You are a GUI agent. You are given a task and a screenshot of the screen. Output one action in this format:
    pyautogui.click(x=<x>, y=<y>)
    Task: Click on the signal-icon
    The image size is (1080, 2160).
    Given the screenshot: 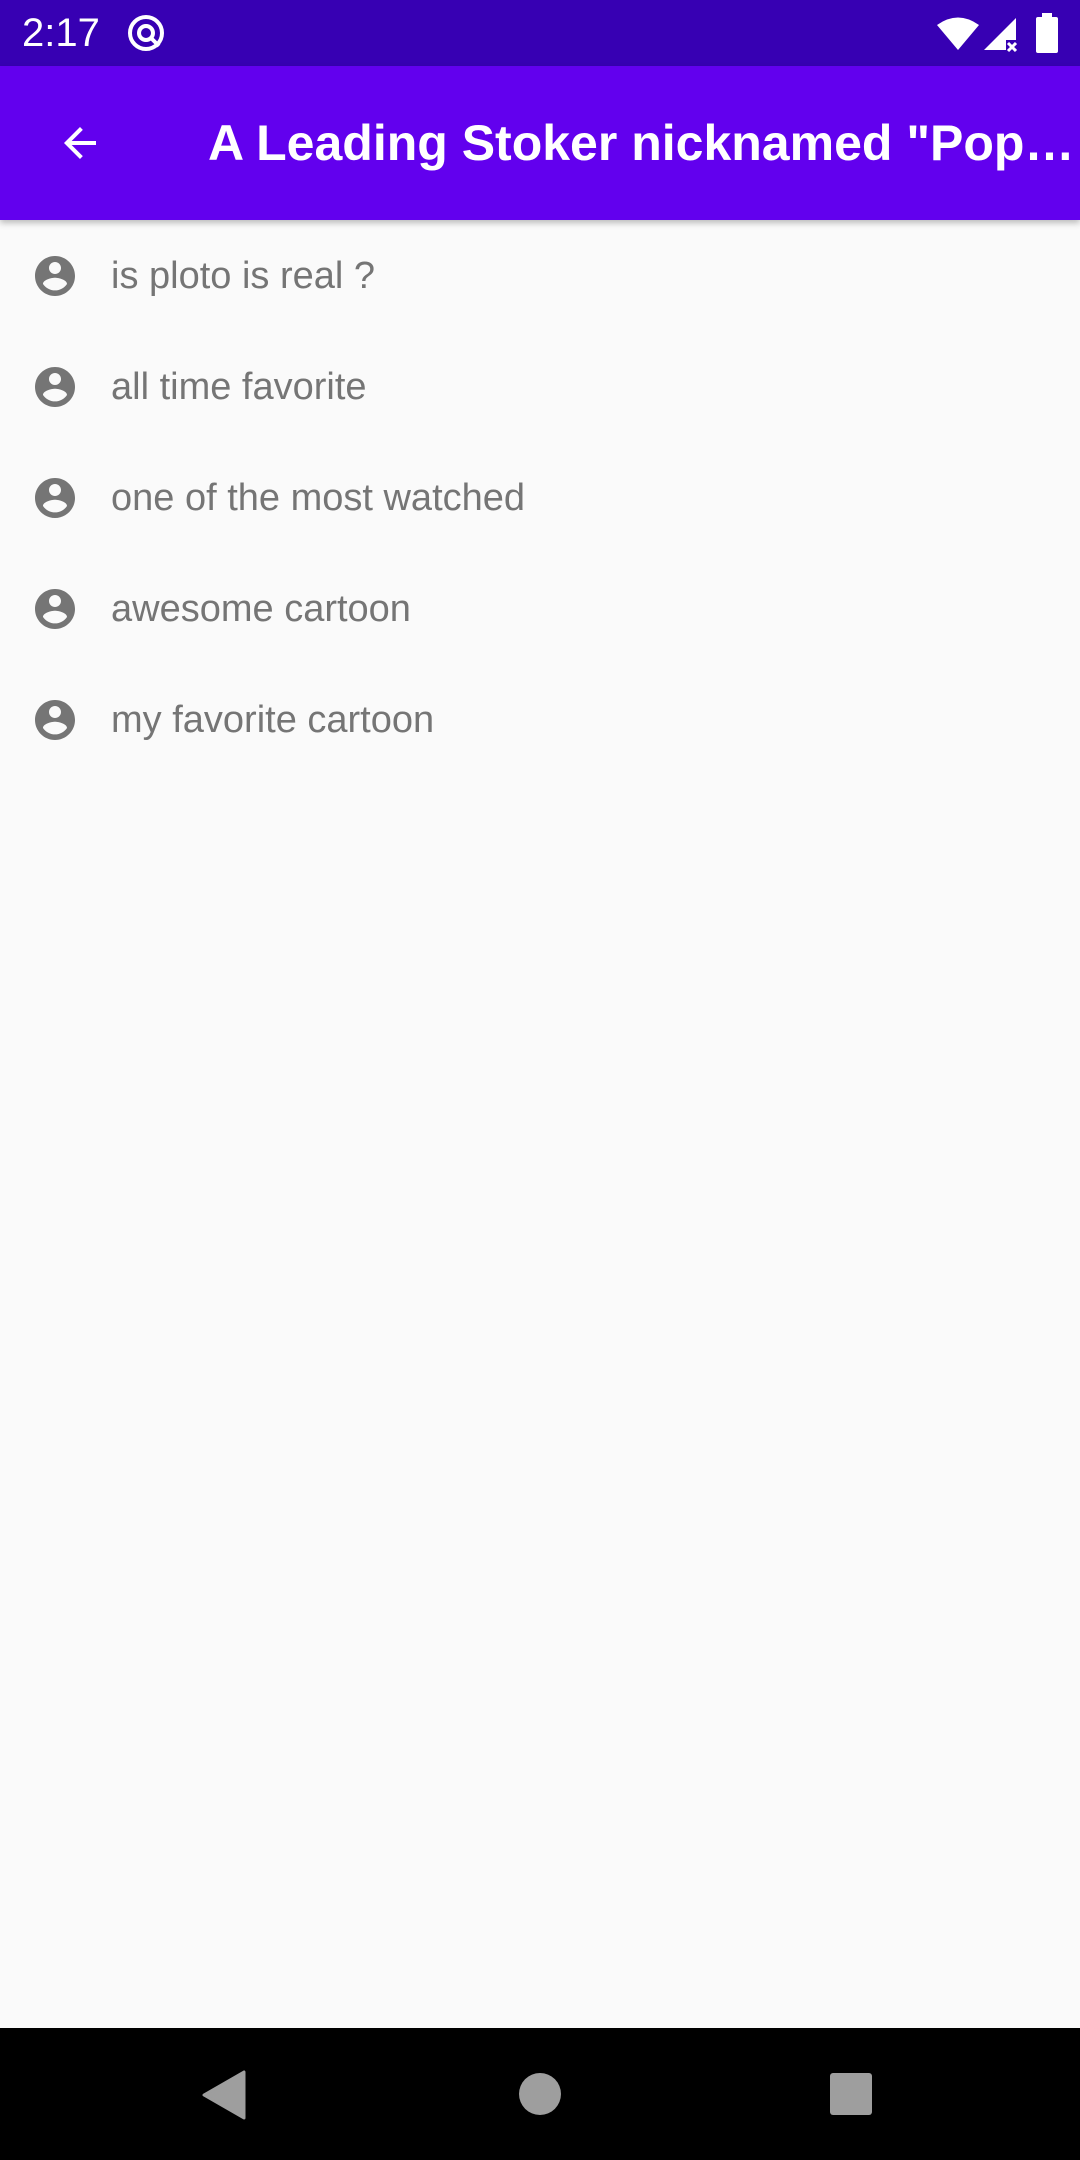 What is the action you would take?
    pyautogui.click(x=1001, y=35)
    